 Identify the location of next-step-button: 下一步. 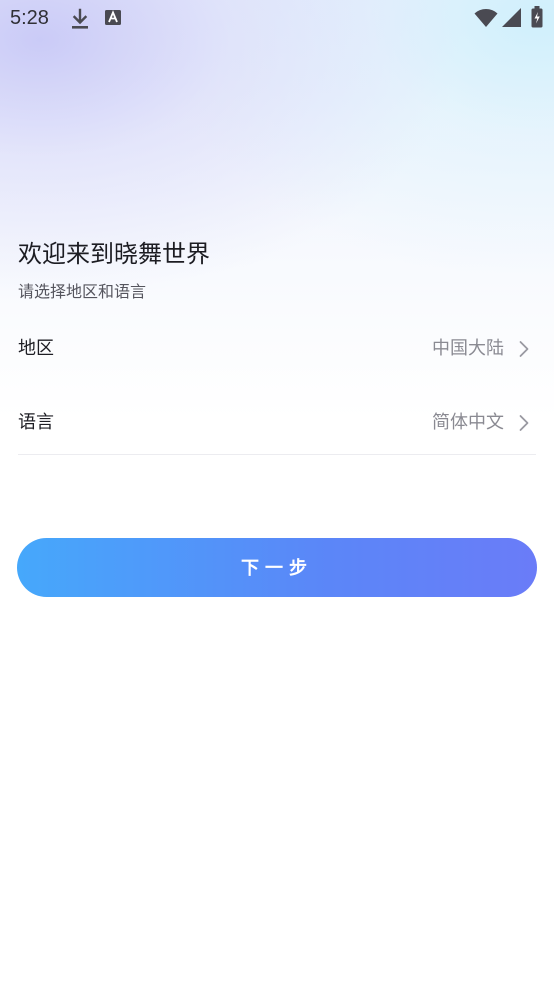
(277, 567).